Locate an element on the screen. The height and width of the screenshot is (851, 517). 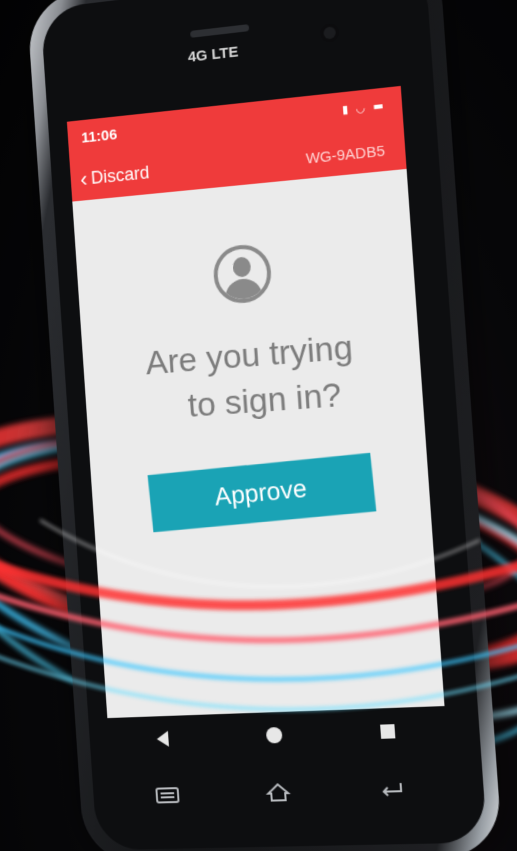
sign-in-question: Are you trying to sign in? is located at coordinates (253, 377).